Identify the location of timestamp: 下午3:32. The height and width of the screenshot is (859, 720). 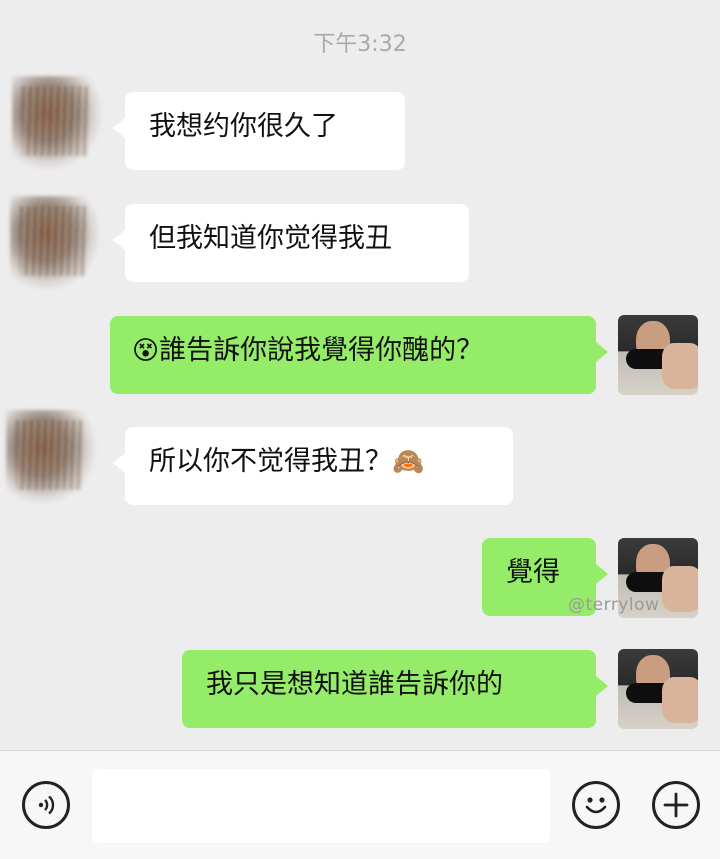
(360, 44).